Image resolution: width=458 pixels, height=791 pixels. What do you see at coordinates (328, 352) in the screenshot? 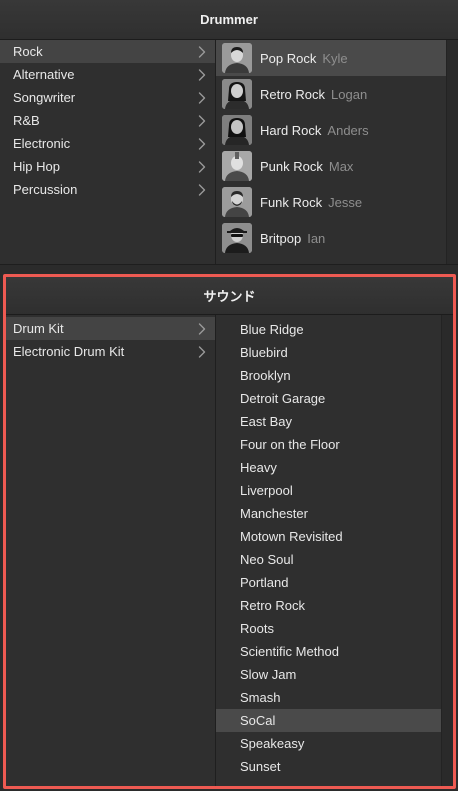
I see `sound-item-bluebird: Bluebird` at bounding box center [328, 352].